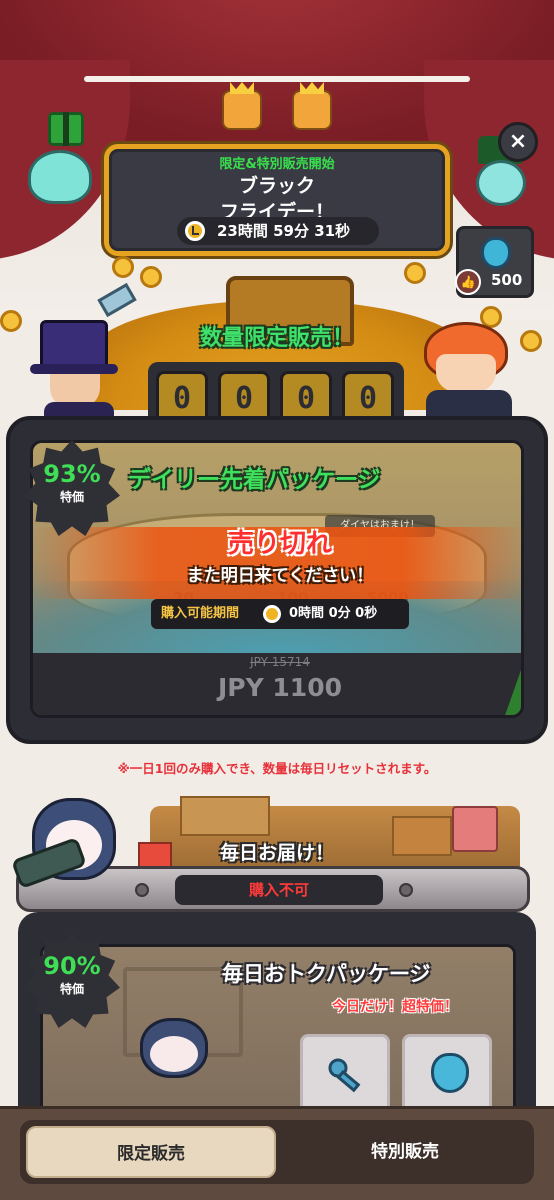  What do you see at coordinates (225, 816) in the screenshot?
I see `box-image` at bounding box center [225, 816].